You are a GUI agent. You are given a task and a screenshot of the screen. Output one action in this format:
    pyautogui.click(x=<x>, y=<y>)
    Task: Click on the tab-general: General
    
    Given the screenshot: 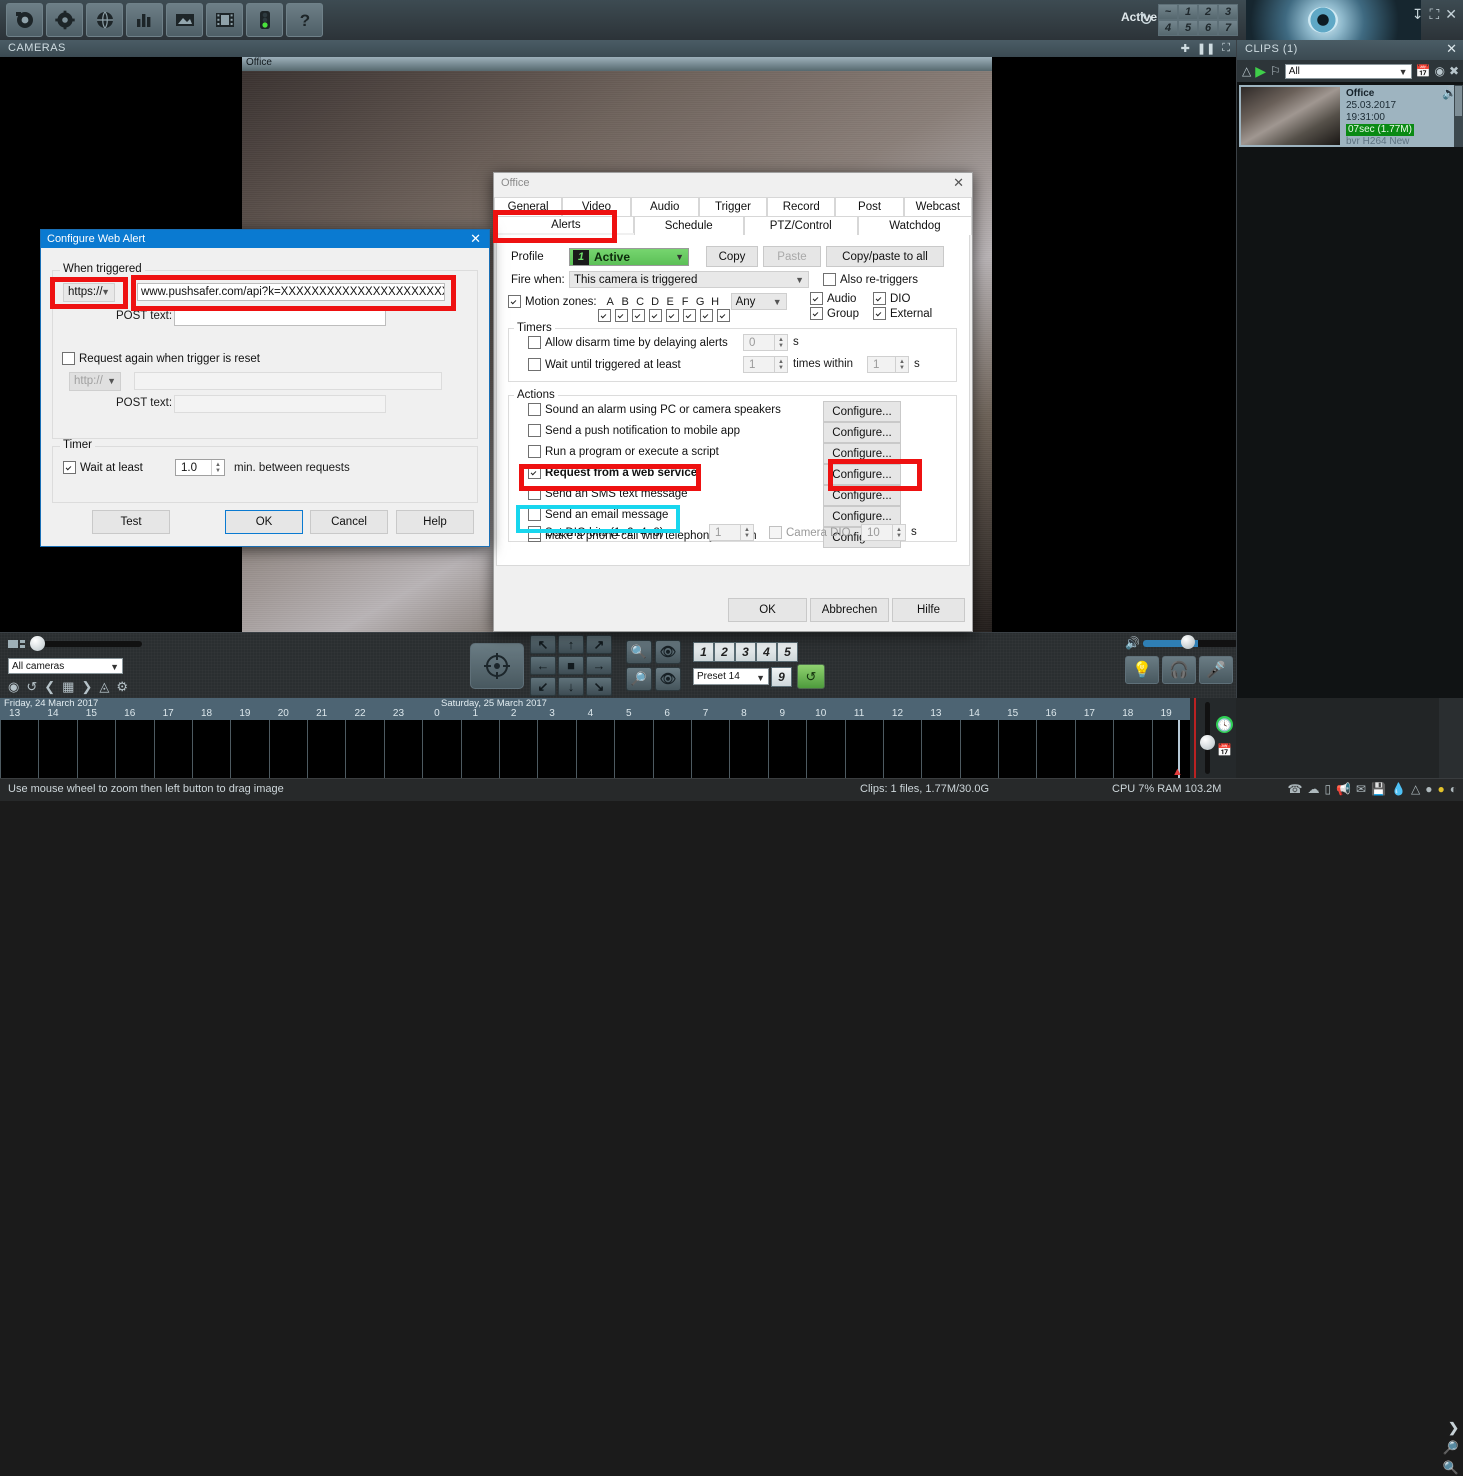 What is the action you would take?
    pyautogui.click(x=528, y=206)
    